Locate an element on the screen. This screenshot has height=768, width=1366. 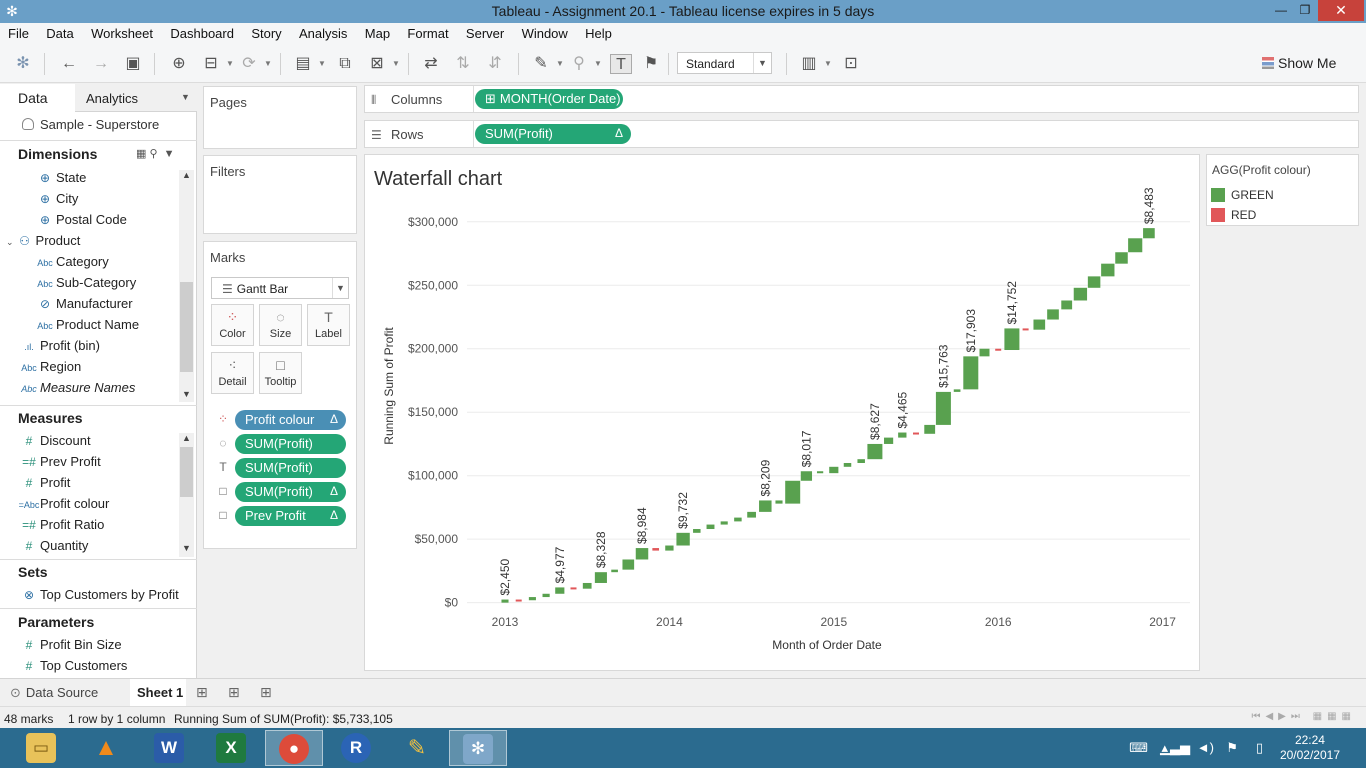
pill-month-order-date: ⊞ MONTH(Order Date) is located at coordinates (549, 99).